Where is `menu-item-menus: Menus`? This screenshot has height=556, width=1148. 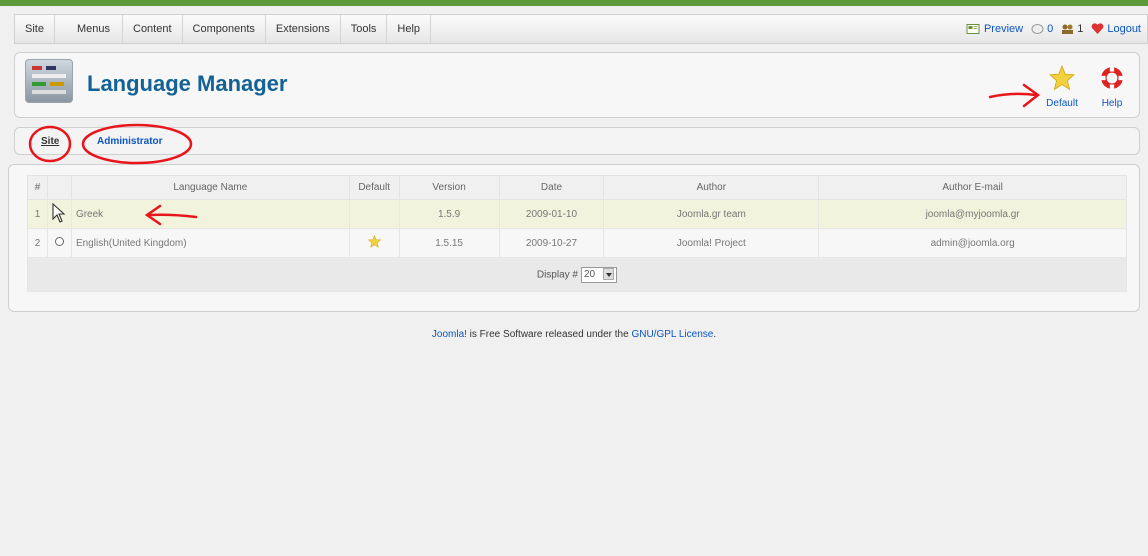
menu-item-menus: Menus is located at coordinates (89, 29).